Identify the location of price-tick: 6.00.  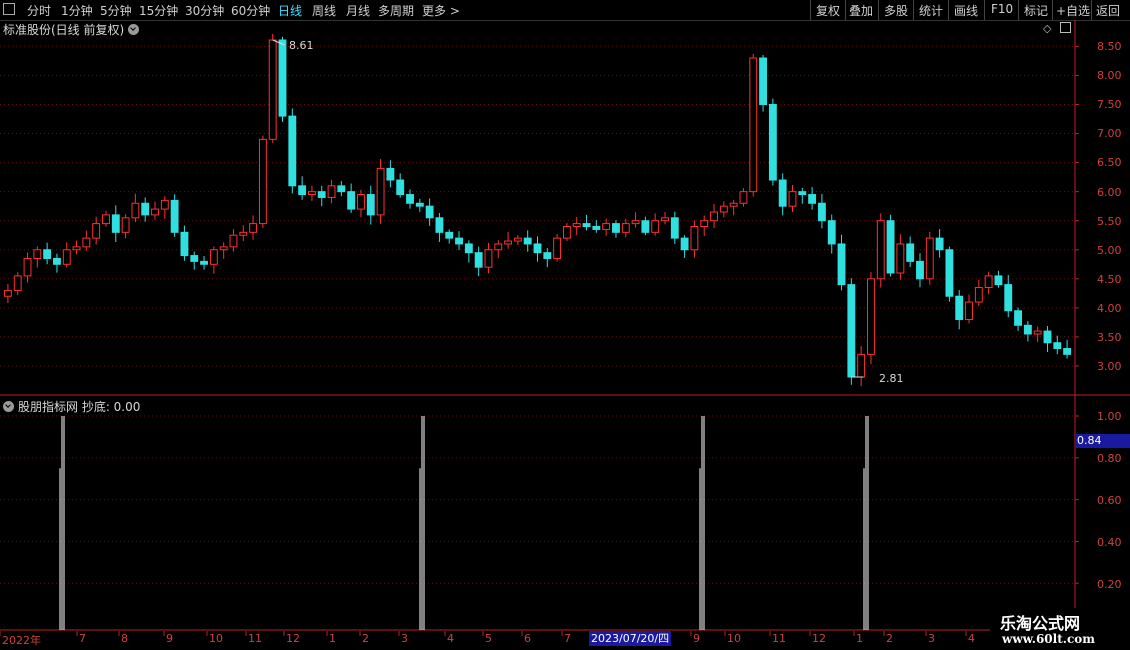
(1109, 192).